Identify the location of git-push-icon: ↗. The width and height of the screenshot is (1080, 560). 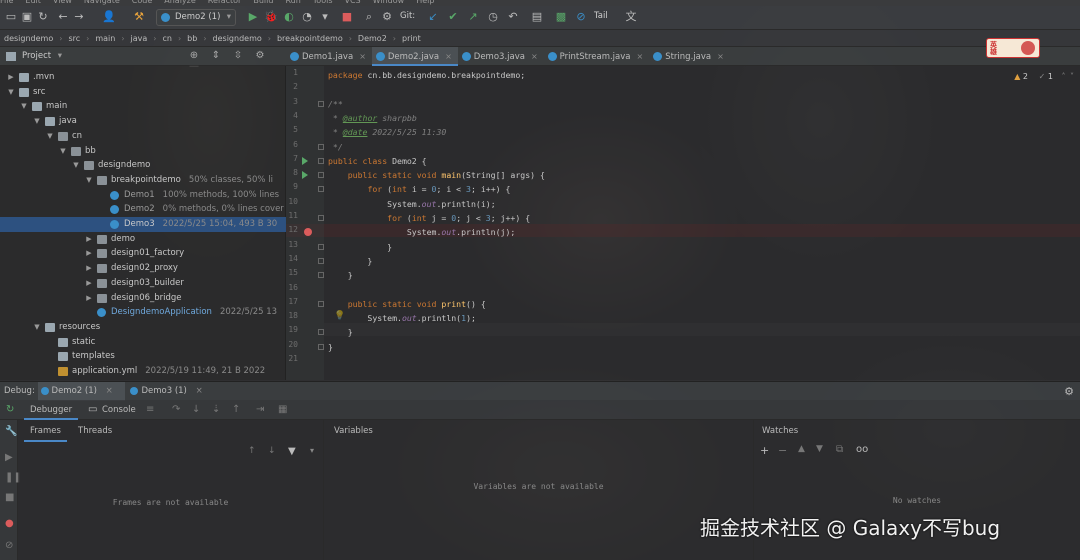
(473, 17).